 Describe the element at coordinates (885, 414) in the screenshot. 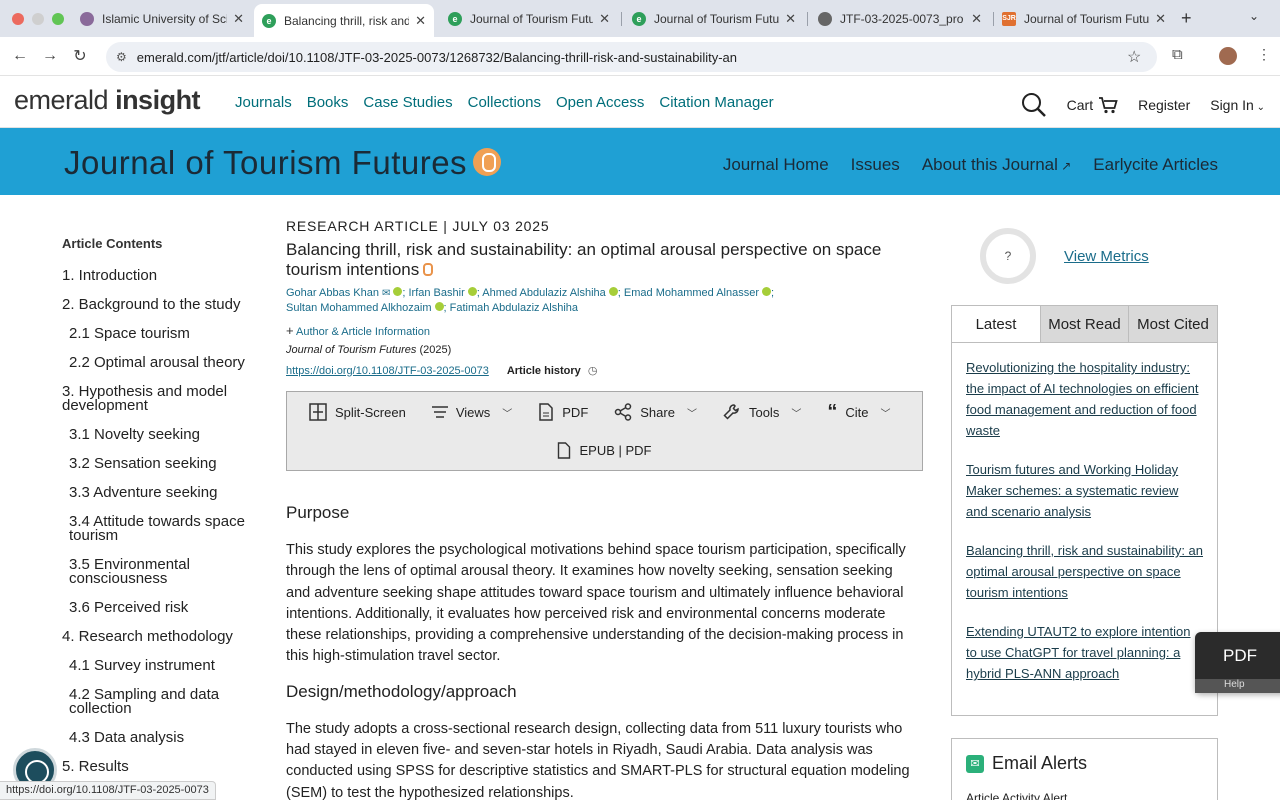

I see `chevron-down-icon: ﹀` at that location.